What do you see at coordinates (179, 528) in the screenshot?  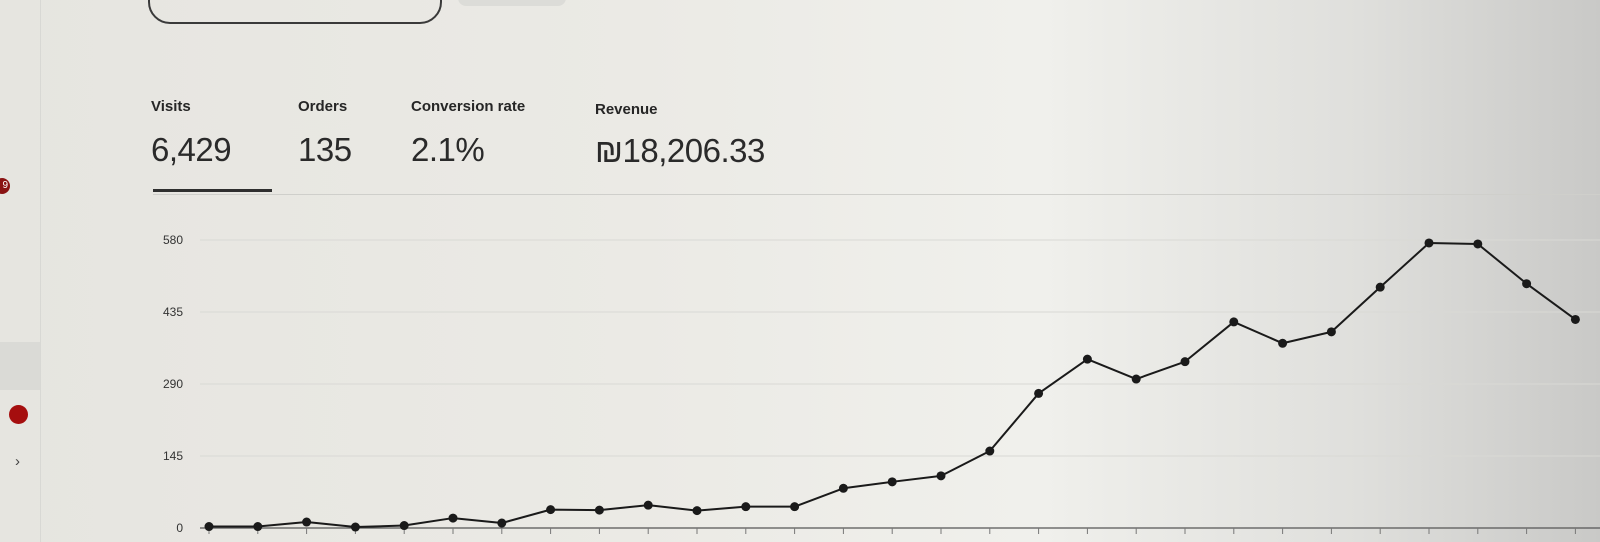 I see `y-tick-label: 0` at bounding box center [179, 528].